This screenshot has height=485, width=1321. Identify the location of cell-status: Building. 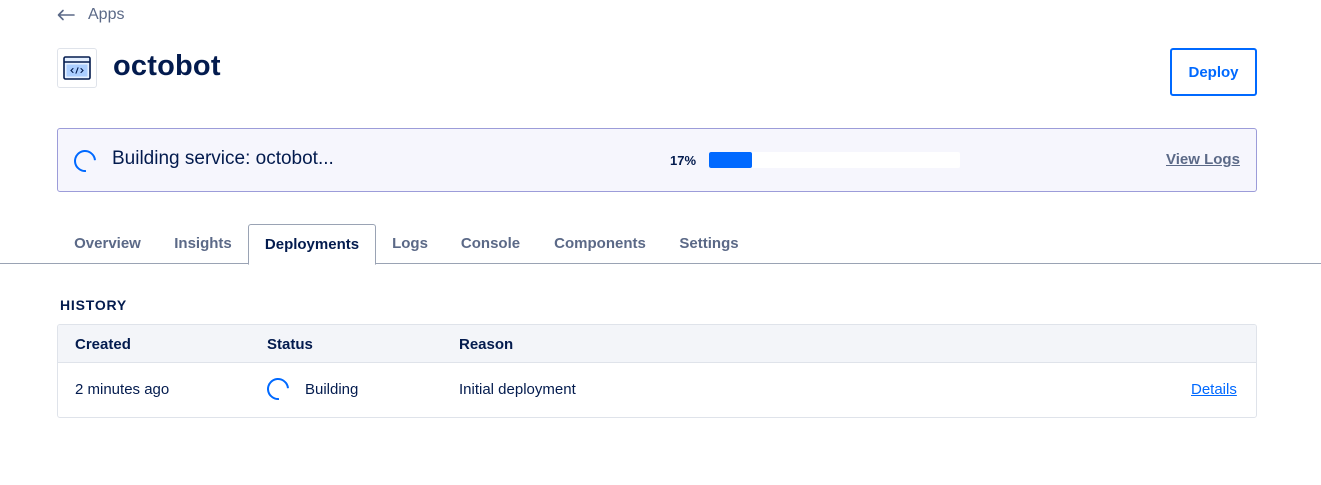
(332, 389).